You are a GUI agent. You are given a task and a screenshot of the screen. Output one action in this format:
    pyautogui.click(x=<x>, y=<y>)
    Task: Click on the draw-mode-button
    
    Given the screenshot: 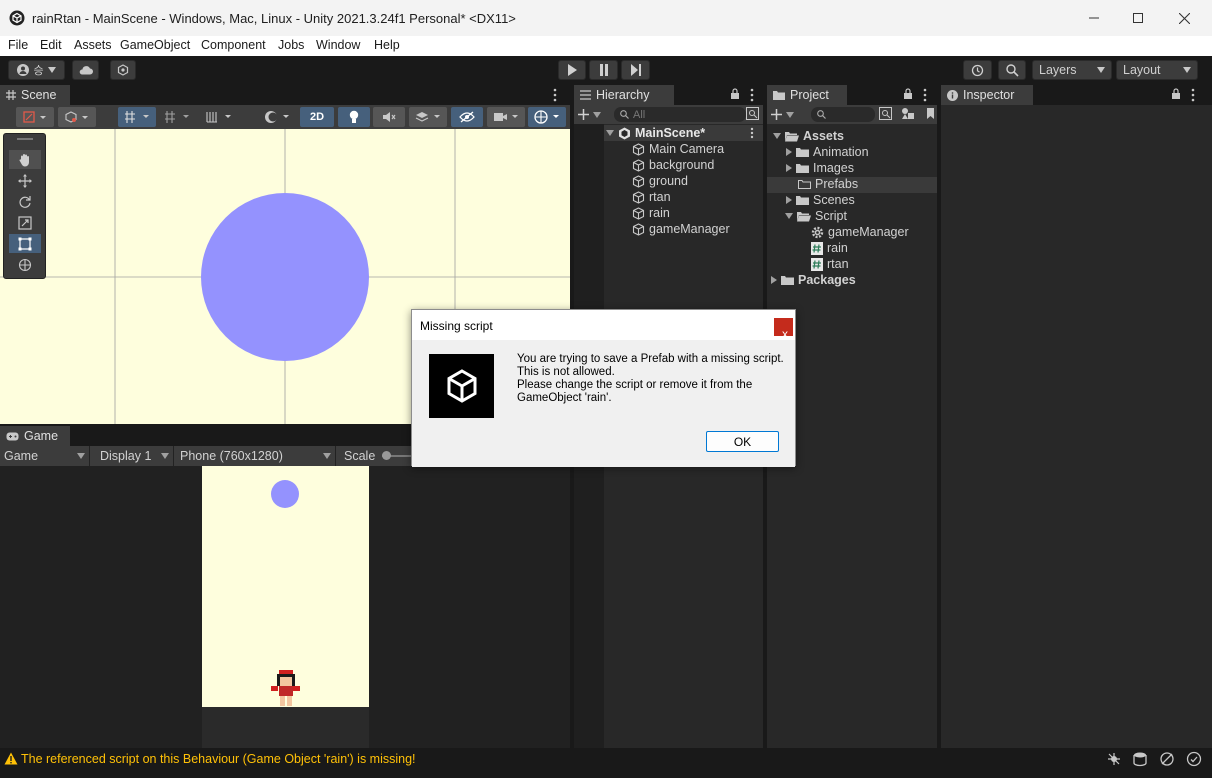 What is the action you would take?
    pyautogui.click(x=35, y=117)
    